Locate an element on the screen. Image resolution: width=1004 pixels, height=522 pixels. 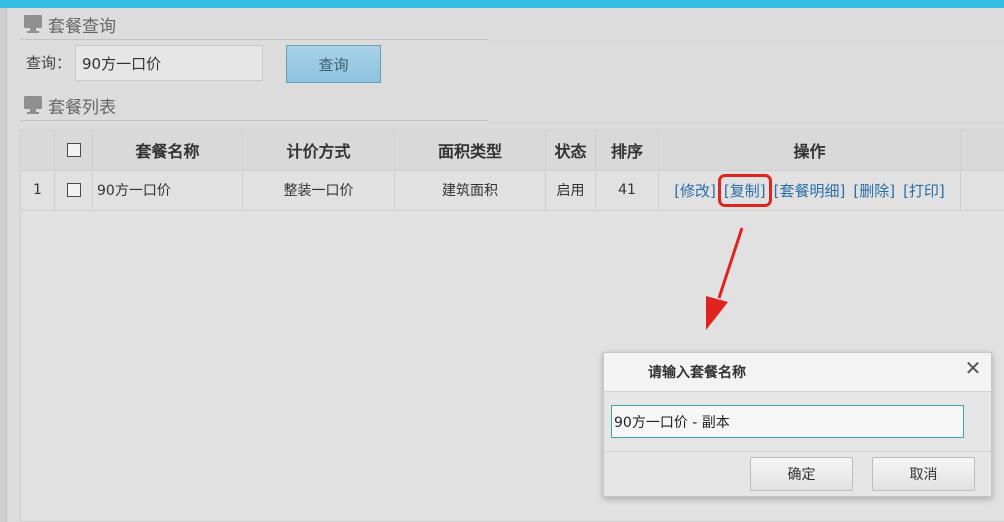
confirm-button: 确定 is located at coordinates (801, 474).